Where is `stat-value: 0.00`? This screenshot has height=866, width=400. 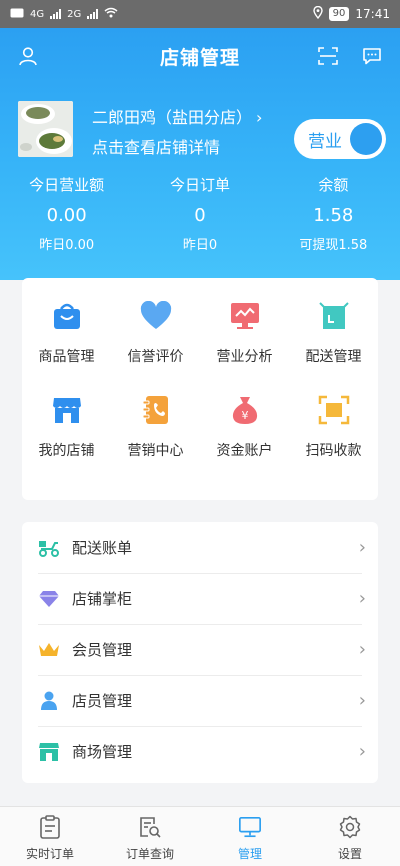
stat-value: 0.00 is located at coordinates (66, 215).